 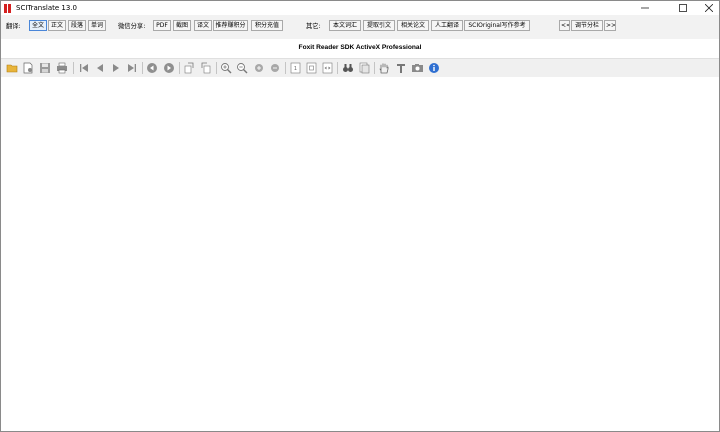 I want to click on app-logo-icon, so click(x=8, y=8).